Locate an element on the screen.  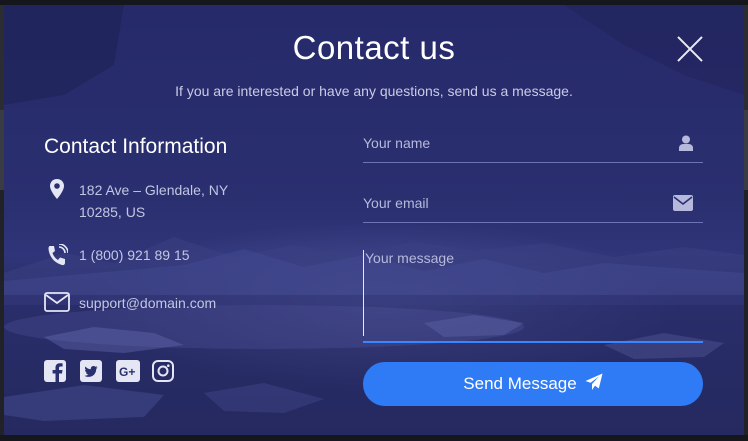
user-icon is located at coordinates (686, 145).